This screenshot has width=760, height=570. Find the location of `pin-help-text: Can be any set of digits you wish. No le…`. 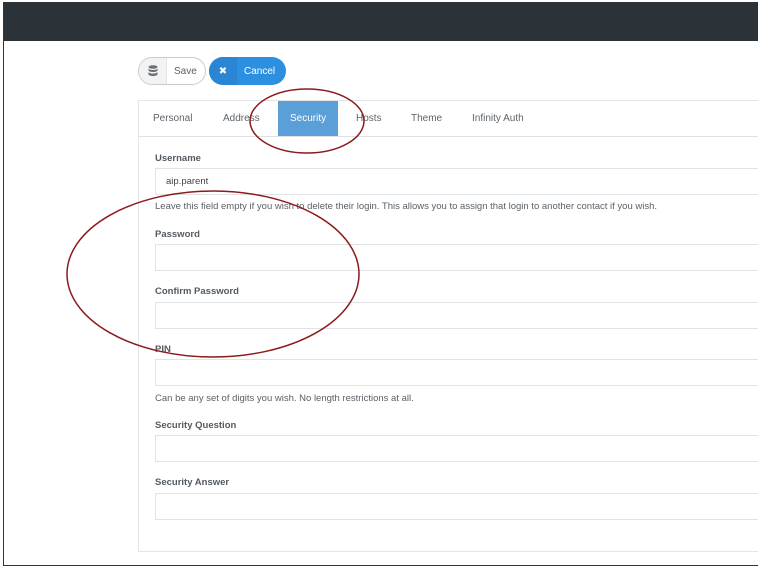

pin-help-text: Can be any set of digits you wish. No le… is located at coordinates (284, 398).